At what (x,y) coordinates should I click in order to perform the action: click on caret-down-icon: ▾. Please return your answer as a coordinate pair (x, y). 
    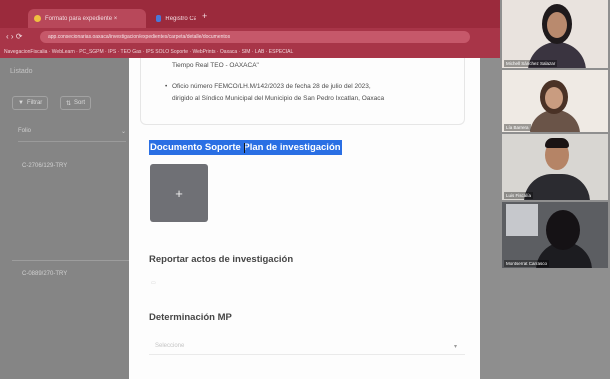
    Looking at the image, I should click on (455, 347).